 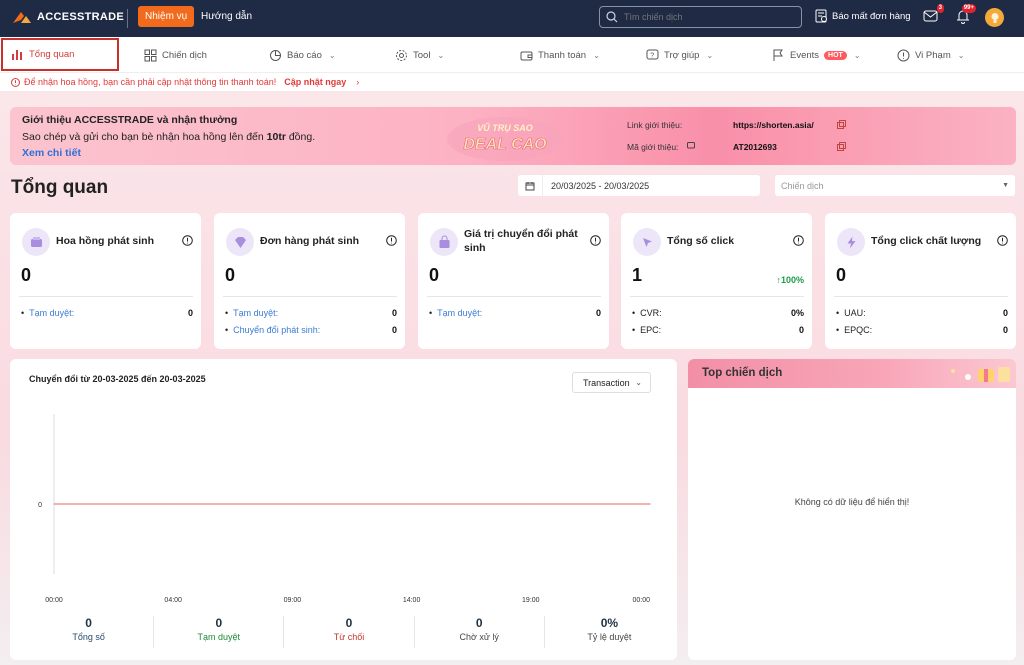 I want to click on notification-button: 99+, so click(x=966, y=15).